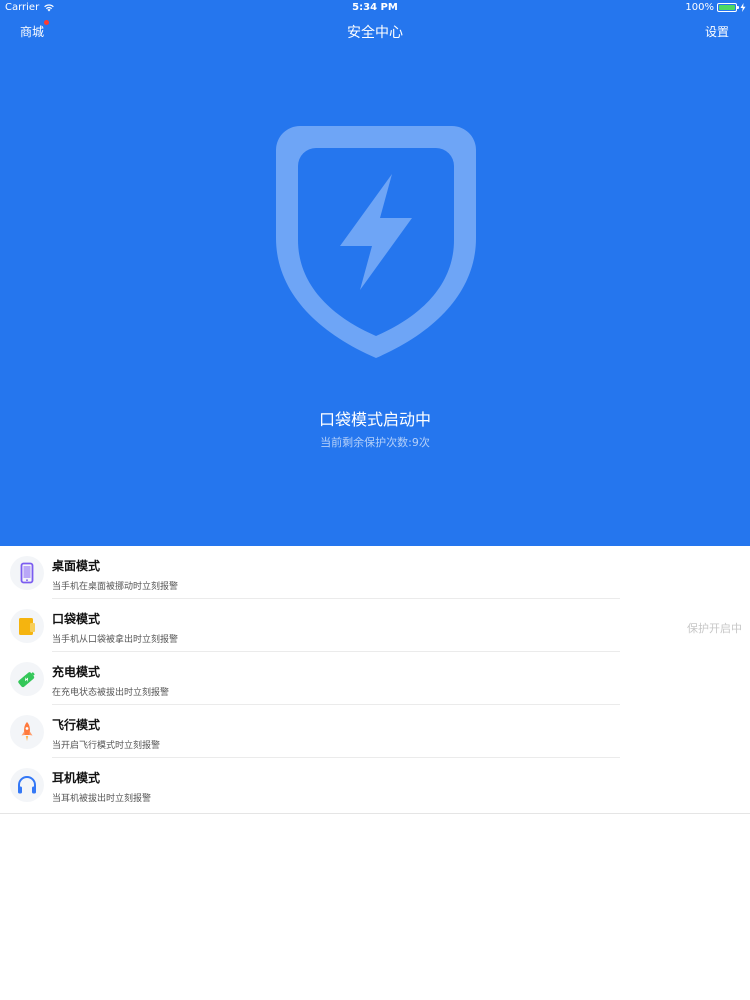  Describe the element at coordinates (115, 640) in the screenshot. I see `mode-desc: 当手机从口袋被拿出时立刻报警` at that location.